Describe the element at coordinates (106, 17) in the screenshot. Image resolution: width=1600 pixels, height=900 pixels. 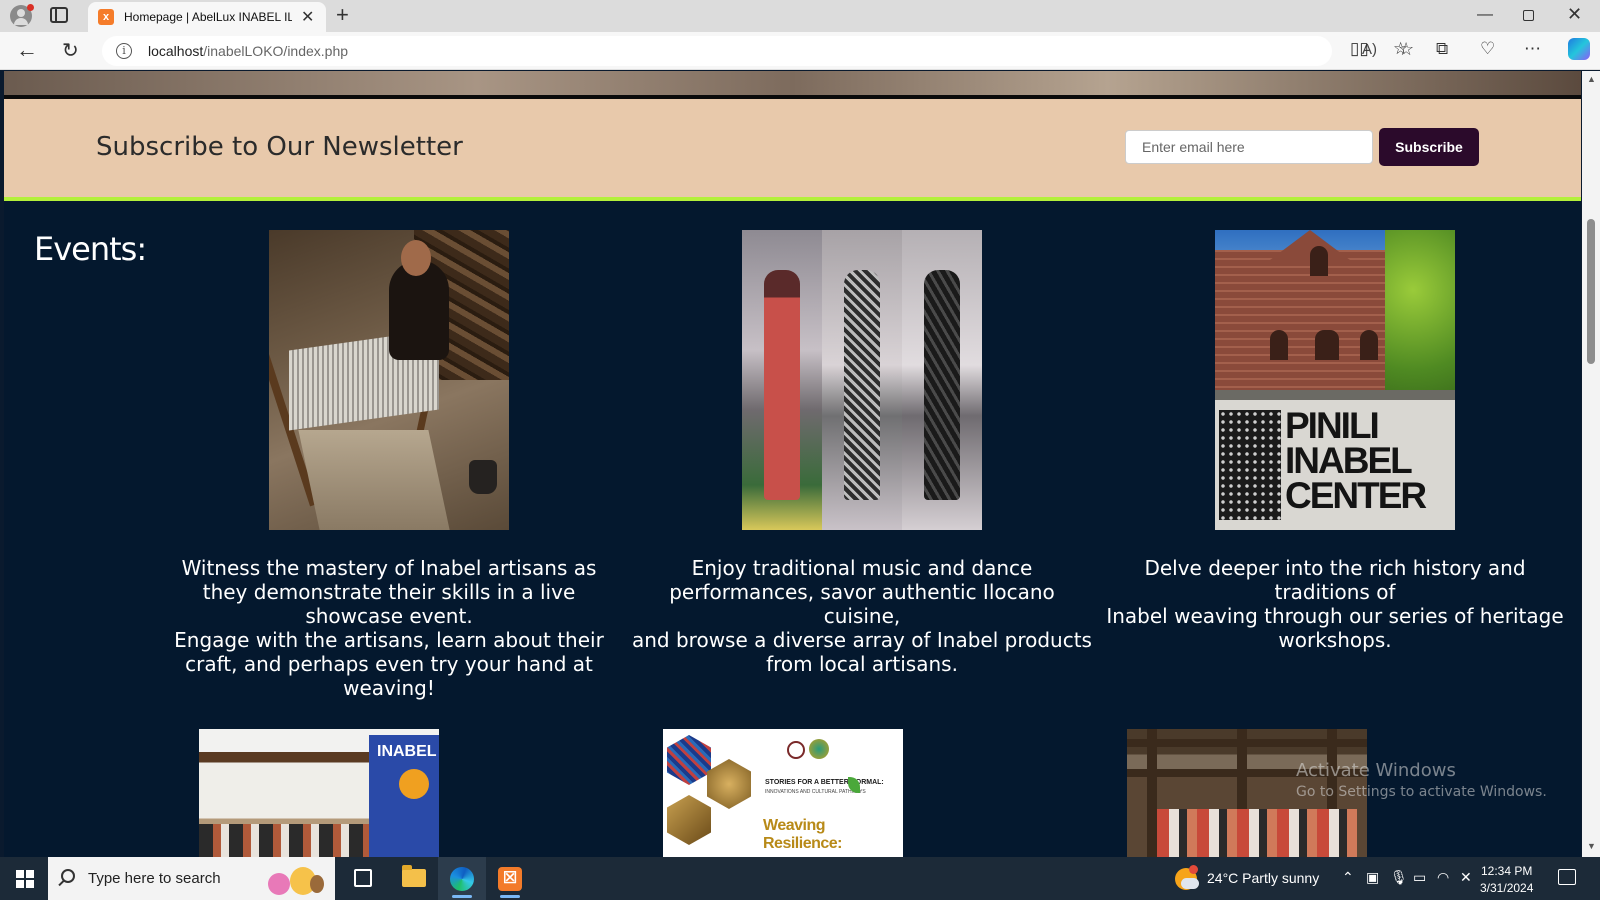
I see `xampp-favicon-icon: x` at that location.